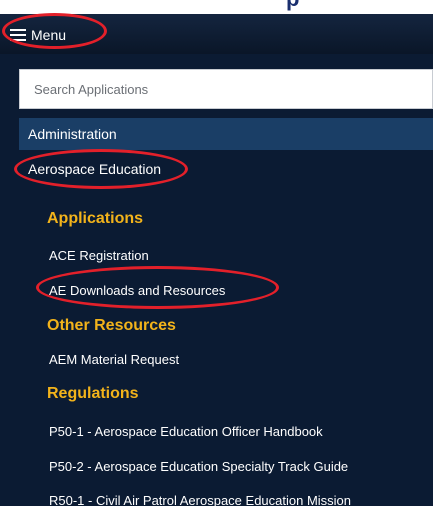 The height and width of the screenshot is (508, 433). I want to click on search-box, so click(226, 89).